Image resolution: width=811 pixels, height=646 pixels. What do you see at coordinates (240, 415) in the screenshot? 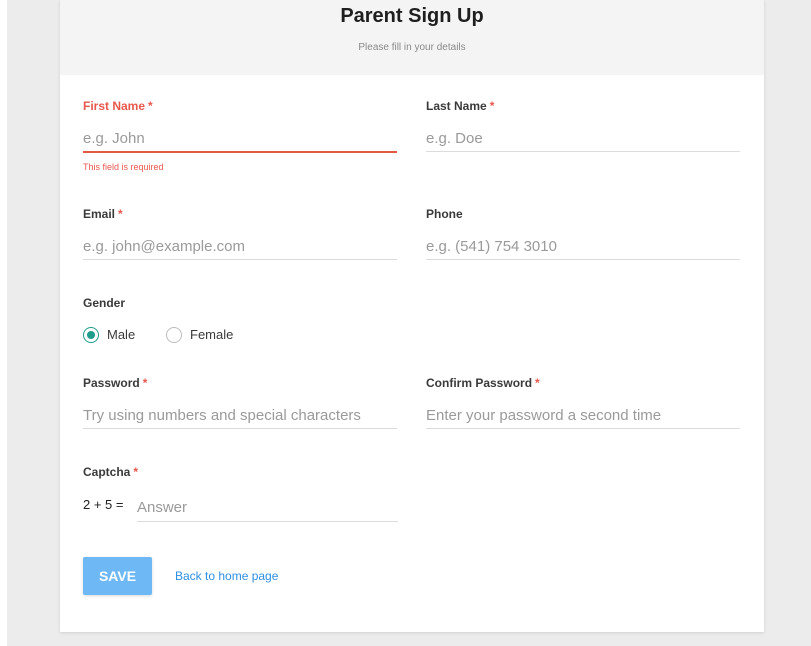
I see `password-input` at bounding box center [240, 415].